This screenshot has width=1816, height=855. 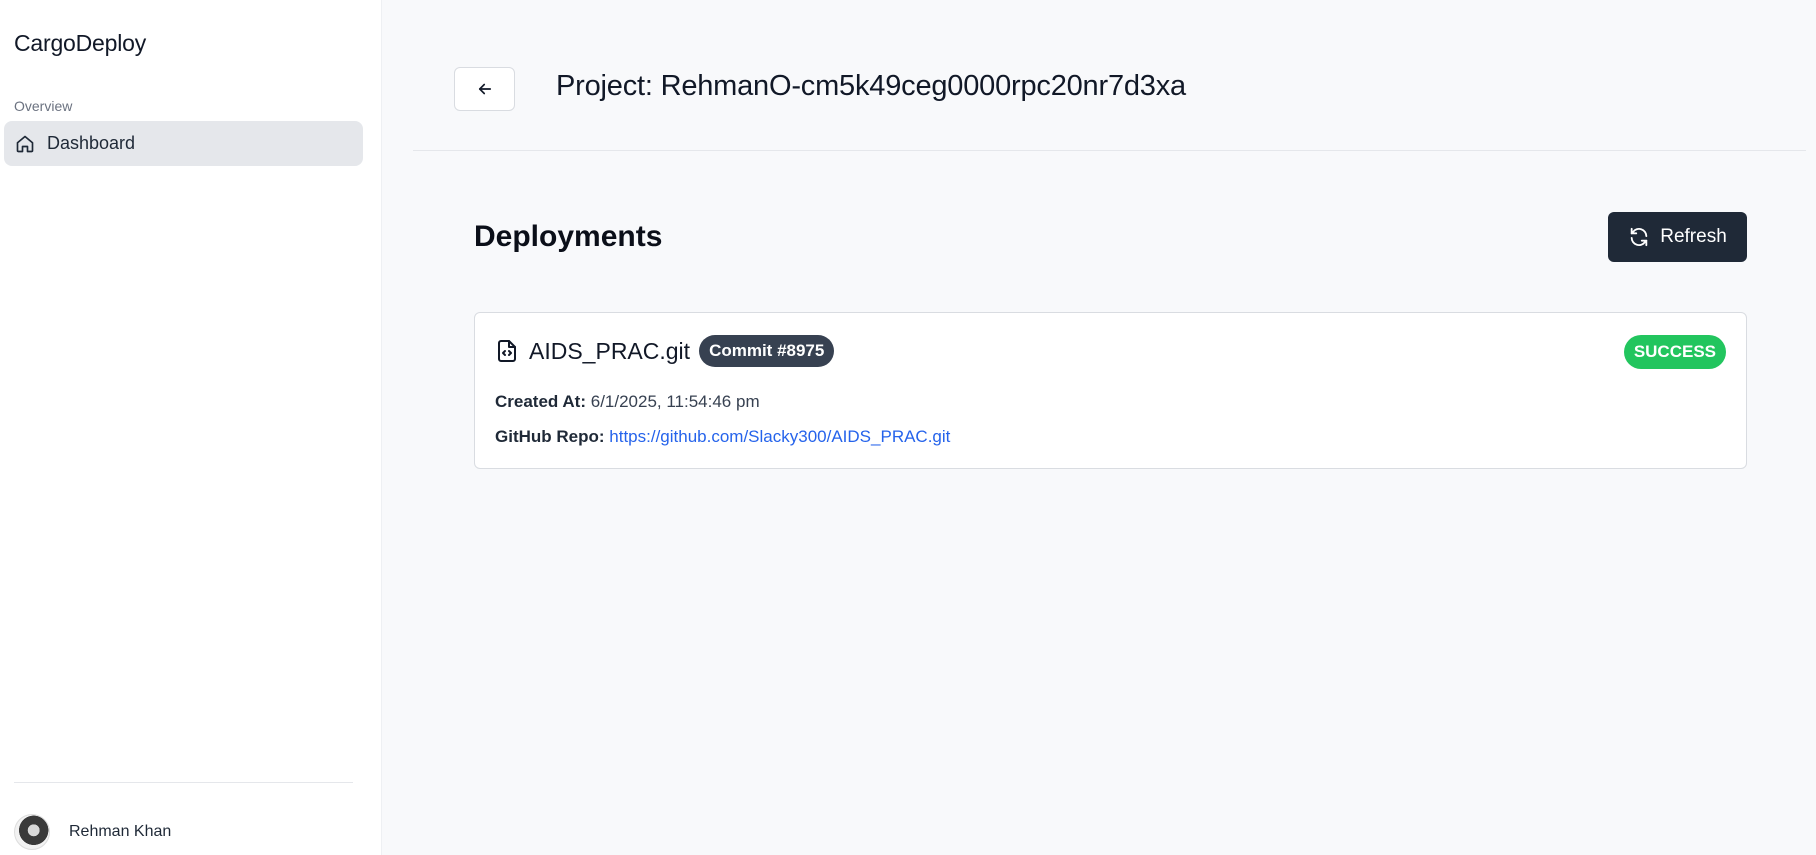 What do you see at coordinates (1109, 150) in the screenshot?
I see `header-divider` at bounding box center [1109, 150].